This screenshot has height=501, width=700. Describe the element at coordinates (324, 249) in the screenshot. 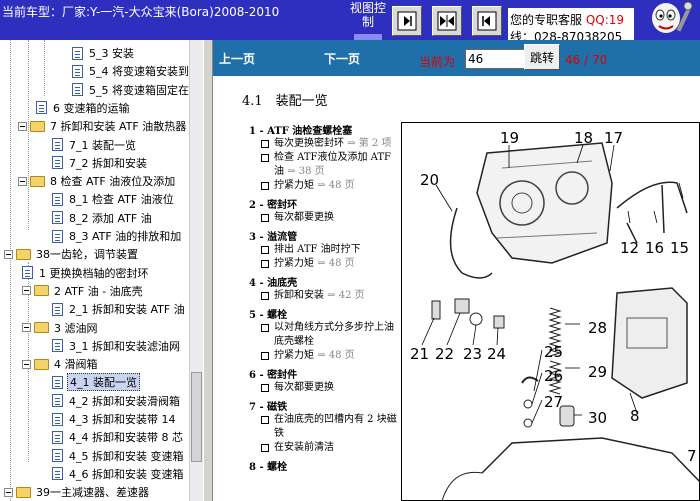

I see `part-entry: 3 - 溢流管 排出 ATF 油时拧下 拧紧力矩 ⇒ 48 页` at that location.